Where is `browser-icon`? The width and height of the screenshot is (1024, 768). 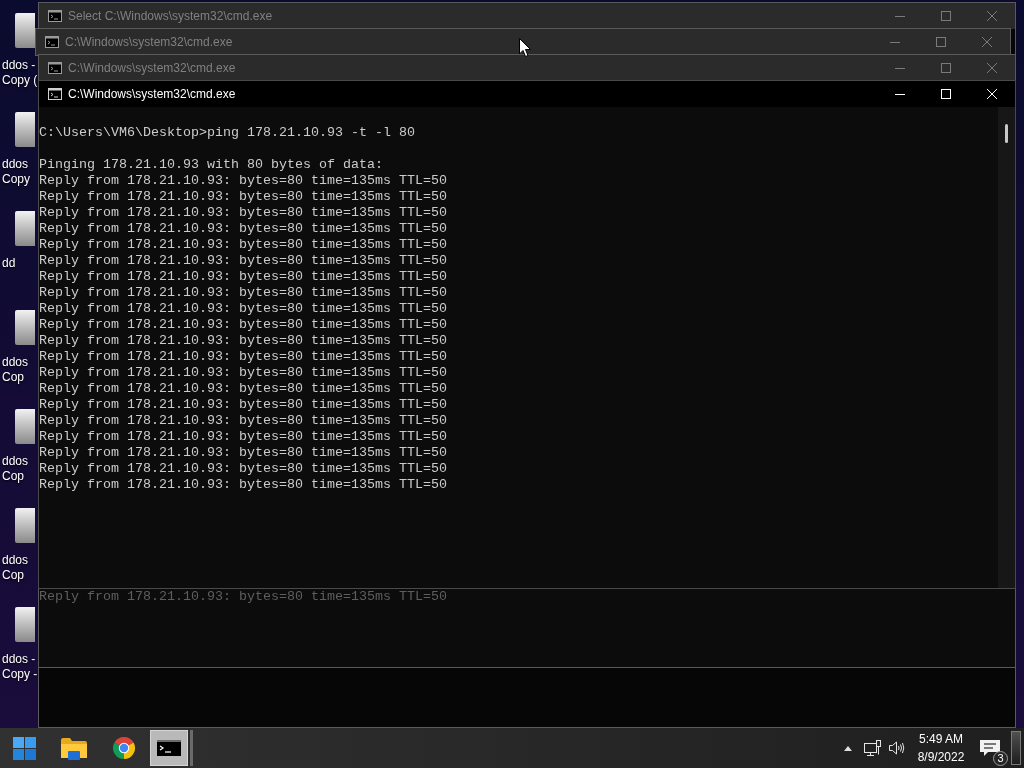 browser-icon is located at coordinates (124, 748).